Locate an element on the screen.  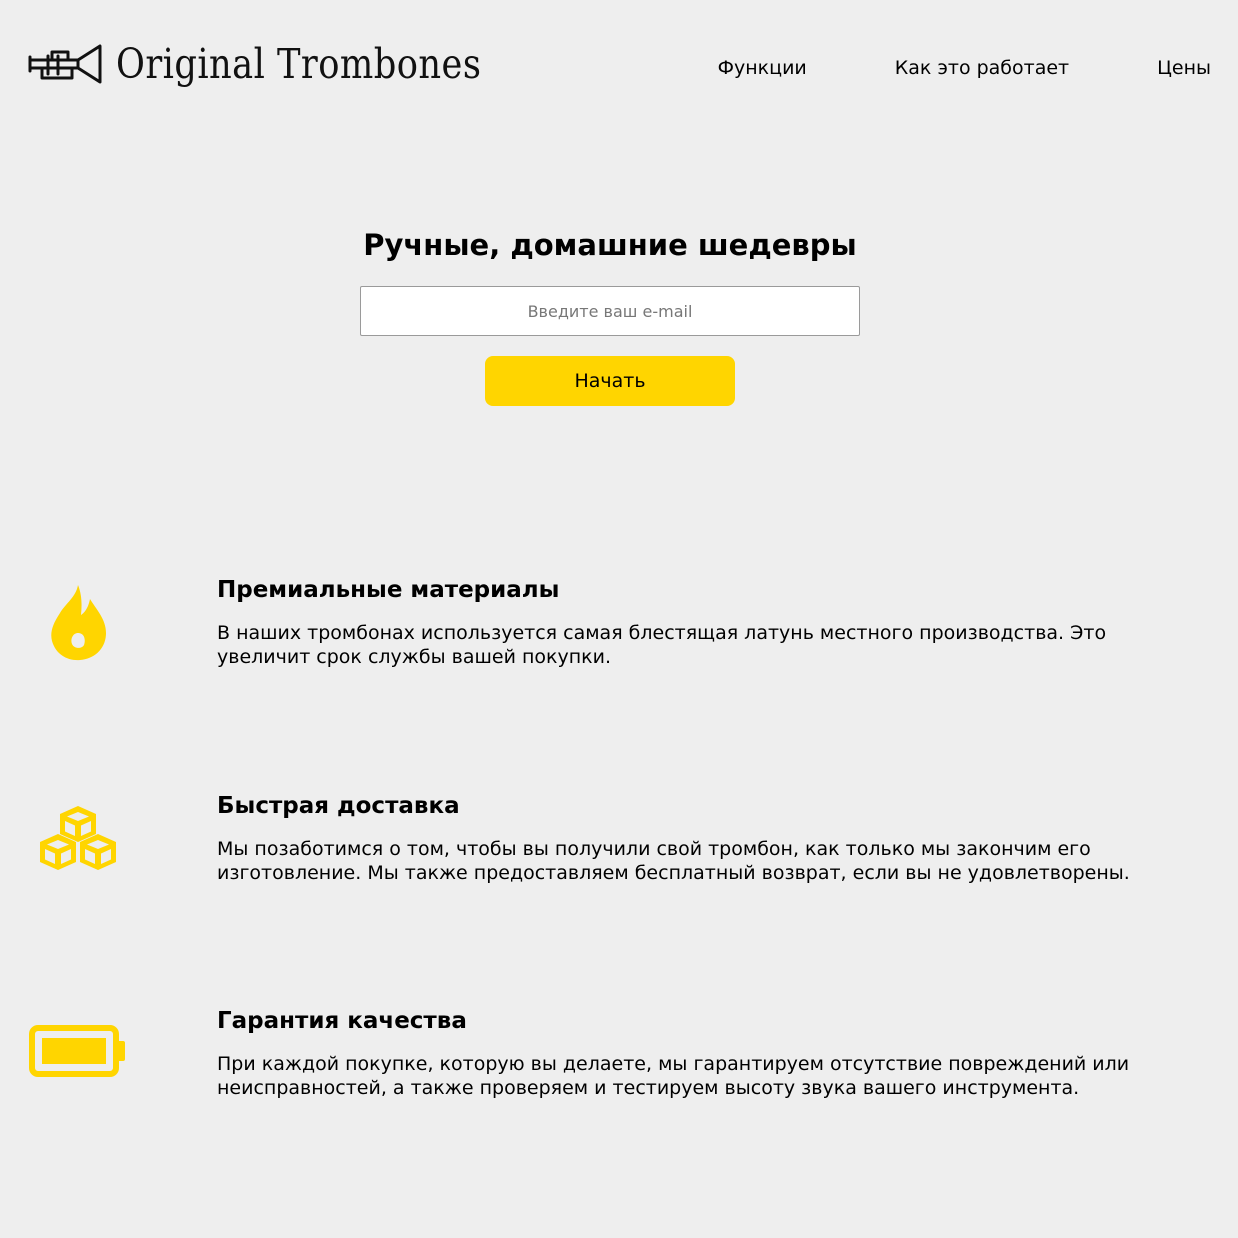
brand-logo: Original Trombones is located at coordinates (284, 64).